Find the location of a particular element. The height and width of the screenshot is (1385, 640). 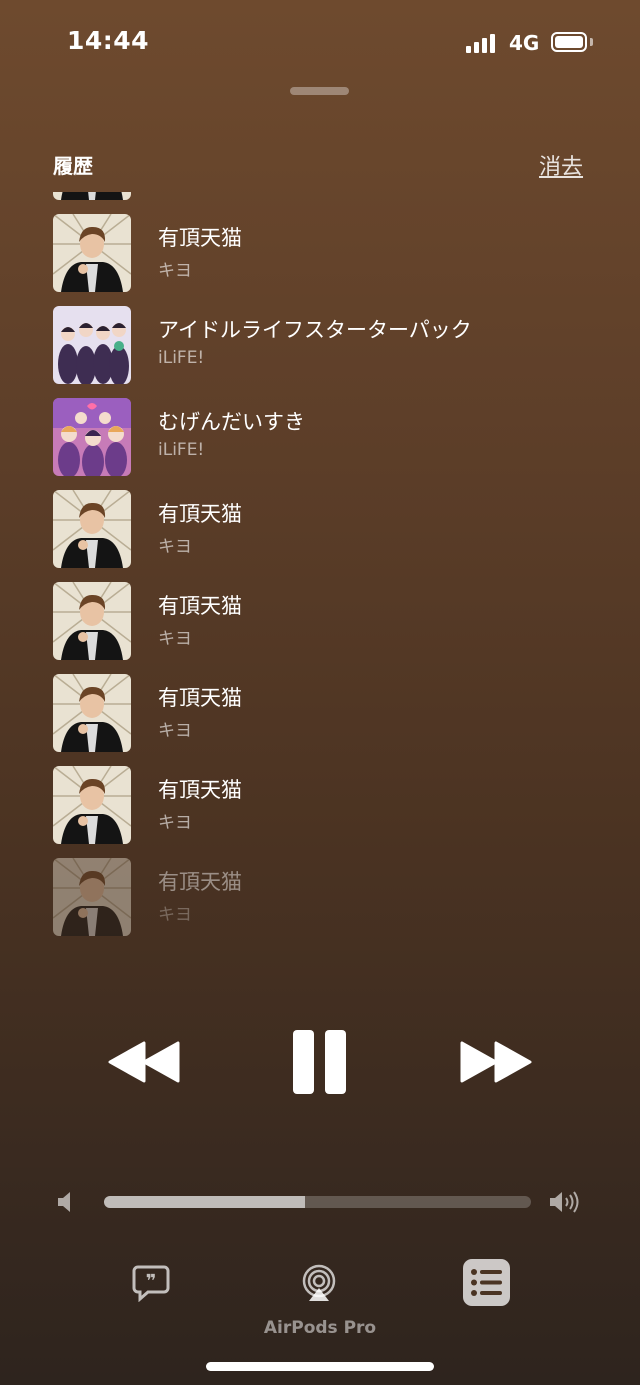

airplay-icon is located at coordinates (319, 1282).